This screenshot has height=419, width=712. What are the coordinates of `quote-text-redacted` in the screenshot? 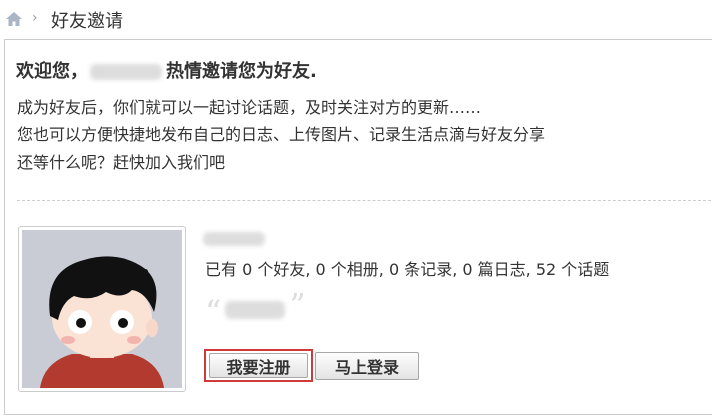 It's located at (255, 310).